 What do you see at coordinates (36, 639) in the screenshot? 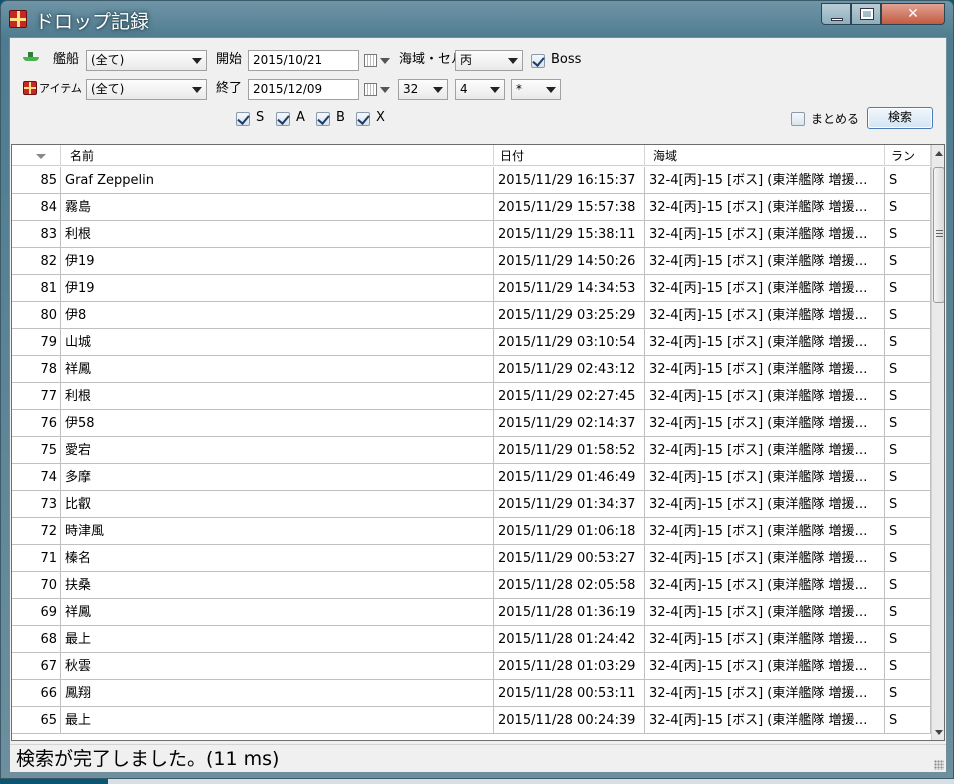
I see `row-number: 68` at bounding box center [36, 639].